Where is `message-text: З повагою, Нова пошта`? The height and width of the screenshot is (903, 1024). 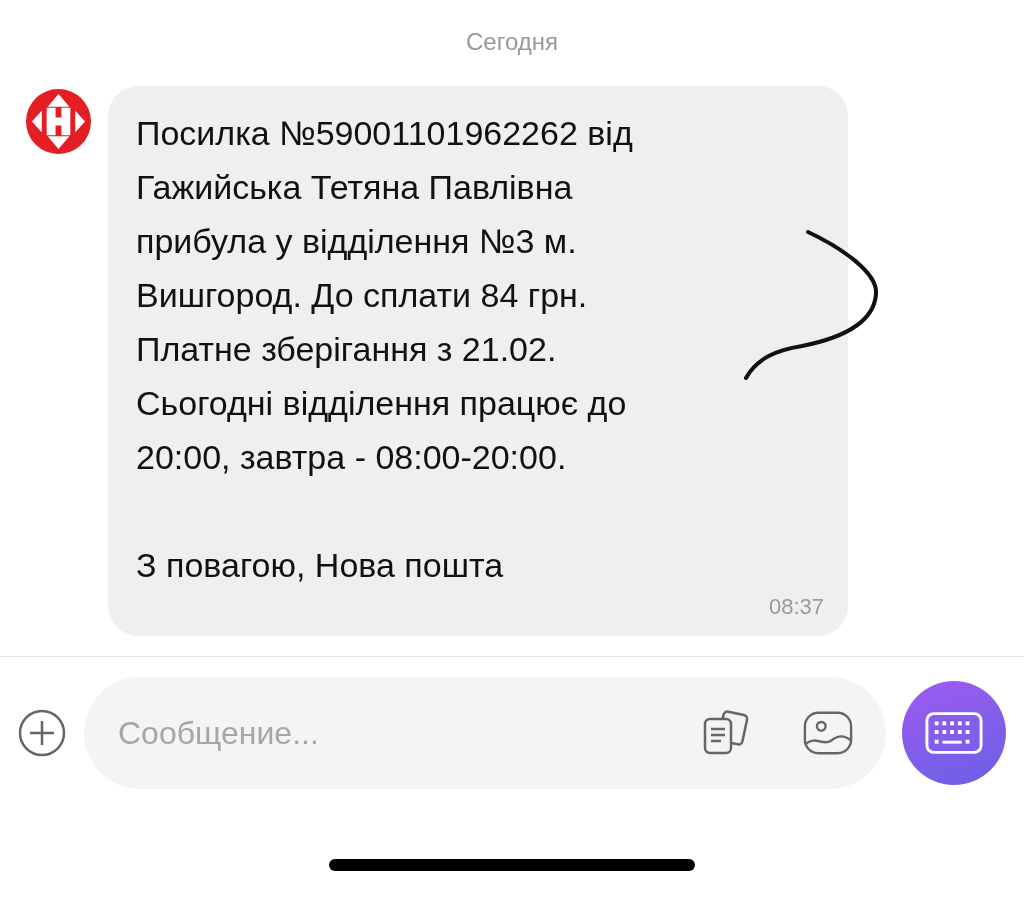 message-text: З повагою, Нова пошта is located at coordinates (320, 565).